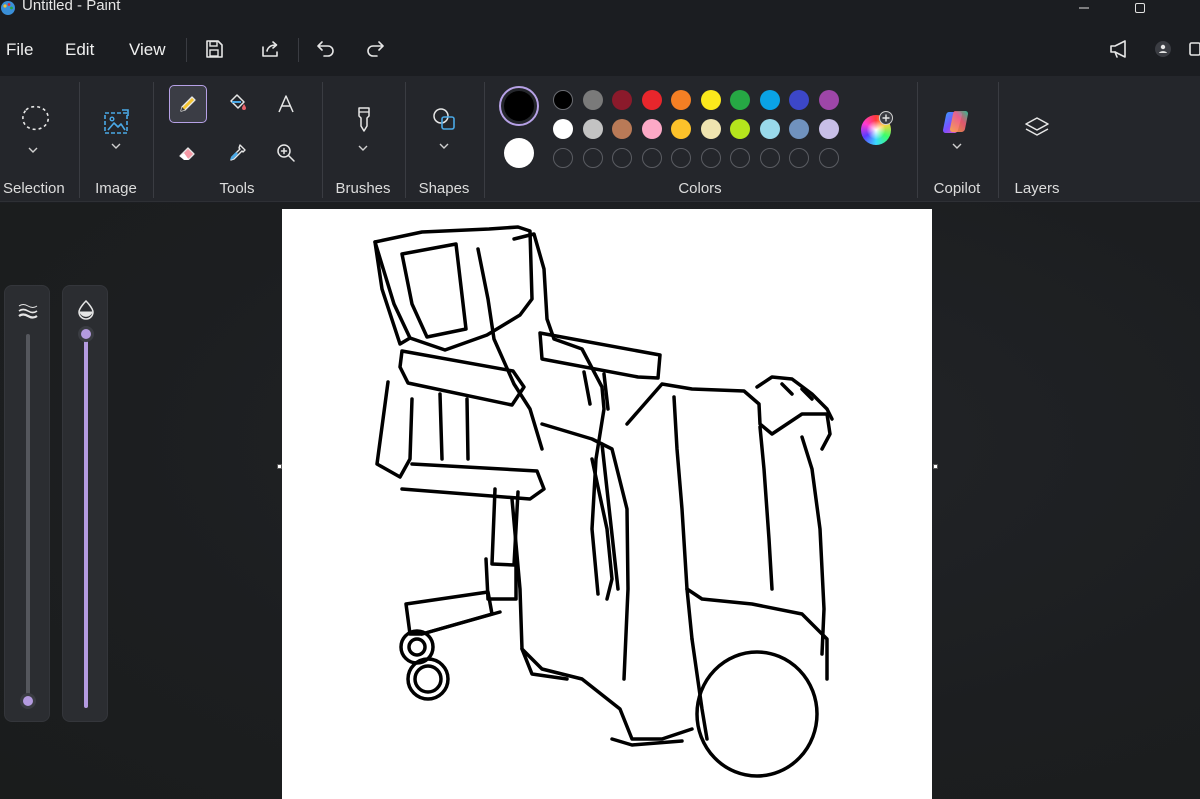 The height and width of the screenshot is (799, 1200). I want to click on redo-button, so click(375, 49).